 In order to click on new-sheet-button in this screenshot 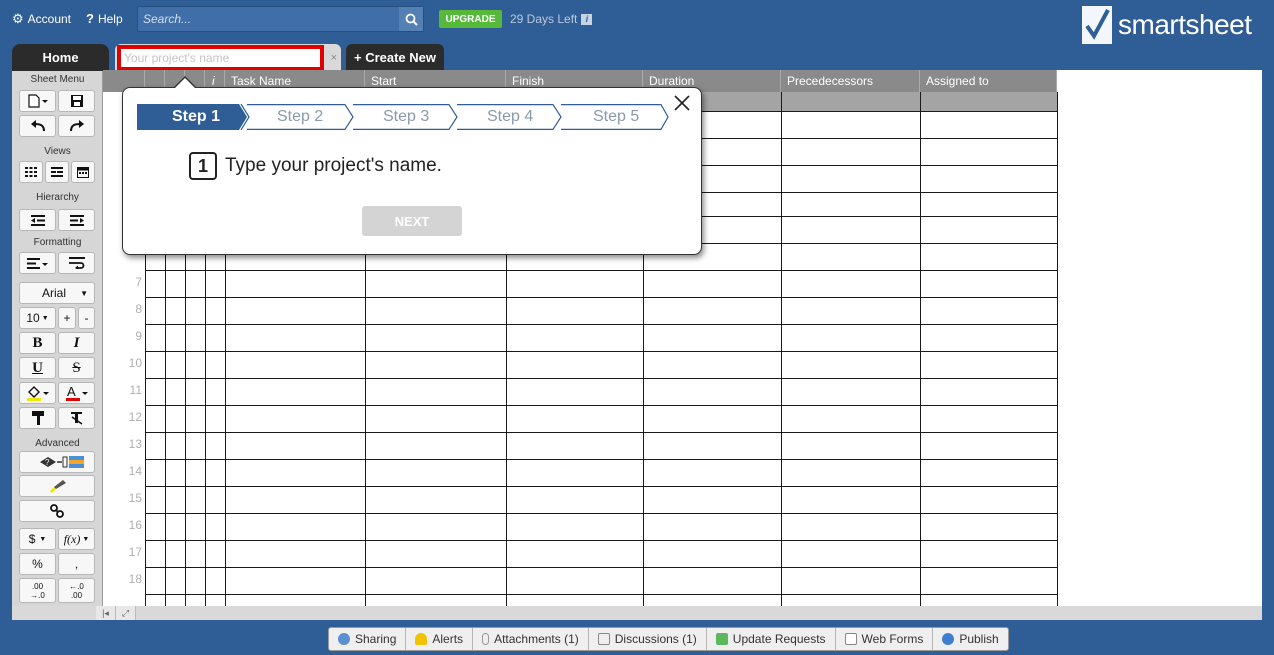, I will do `click(37, 101)`.